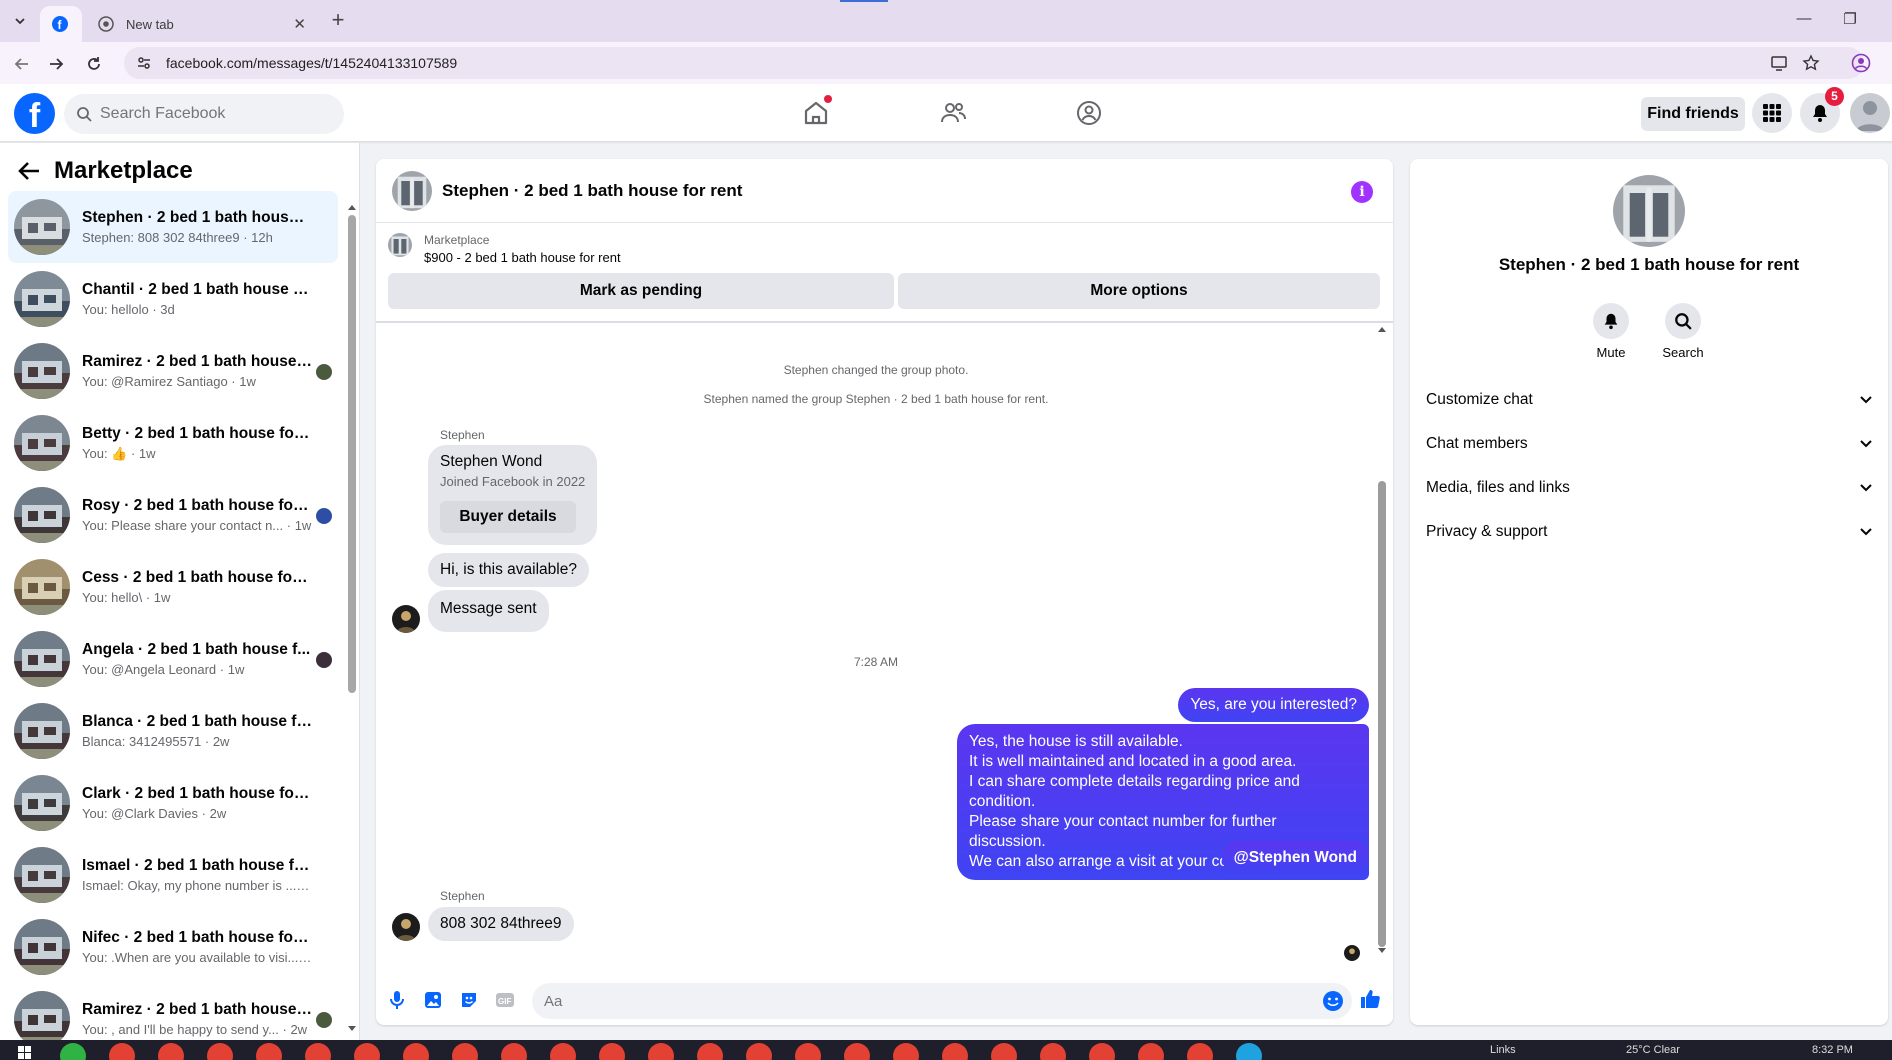  What do you see at coordinates (338, 21) in the screenshot?
I see `new-tab-button: +` at bounding box center [338, 21].